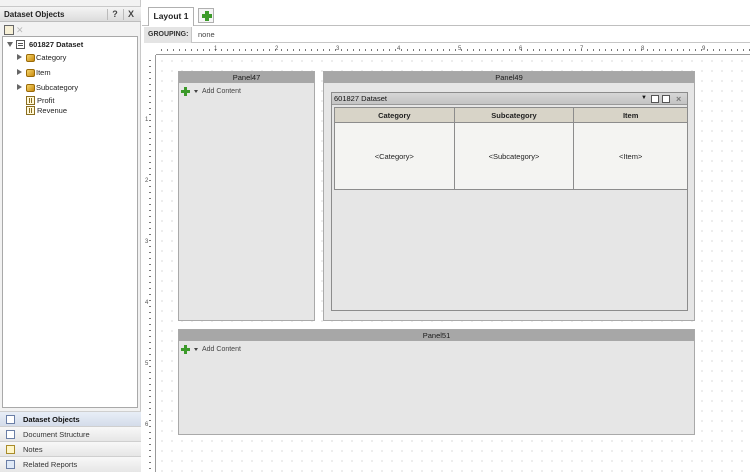  What do you see at coordinates (56, 44) in the screenshot?
I see `dataset-label: 601827 Dataset` at bounding box center [56, 44].